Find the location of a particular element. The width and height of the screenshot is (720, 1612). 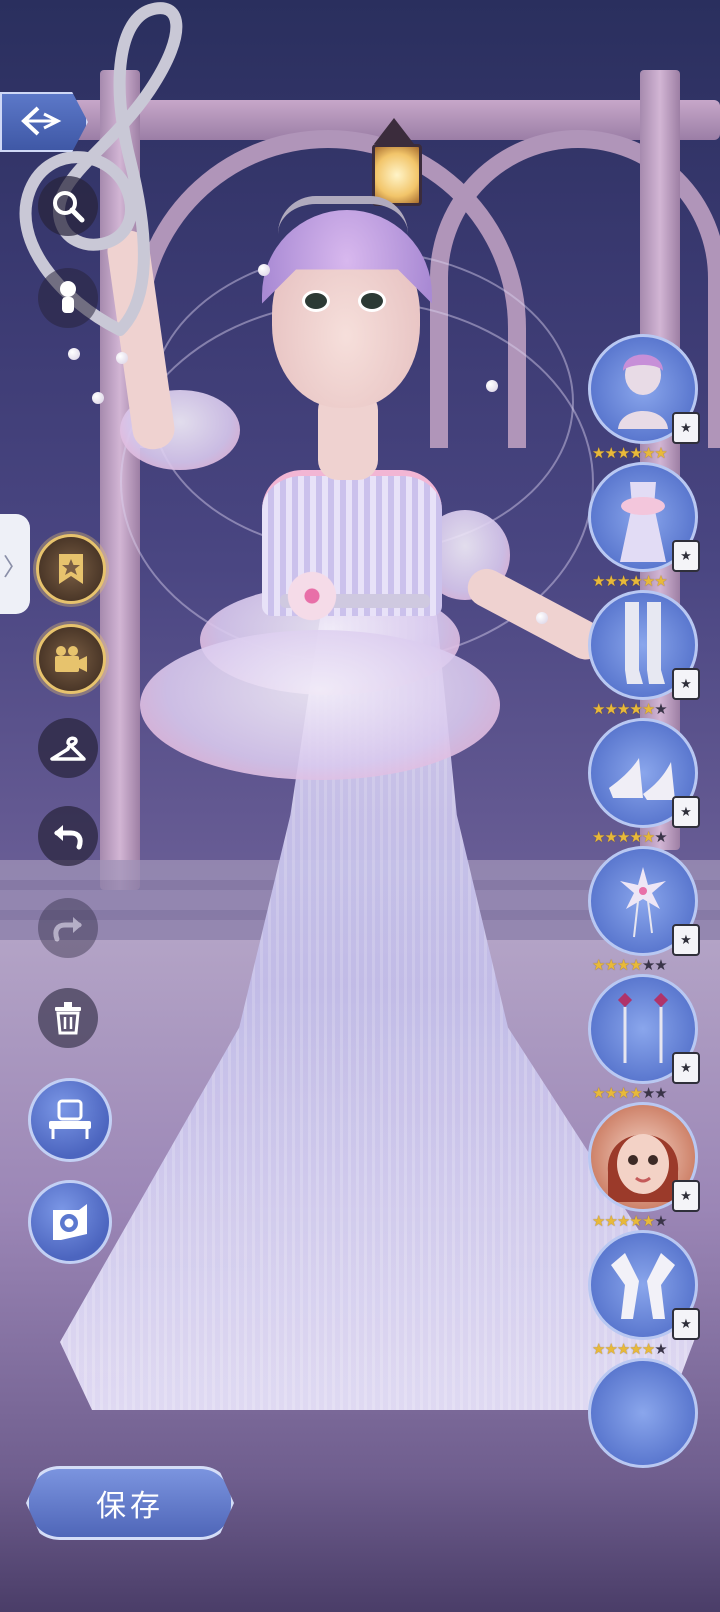

record-video-button is located at coordinates (71, 659).